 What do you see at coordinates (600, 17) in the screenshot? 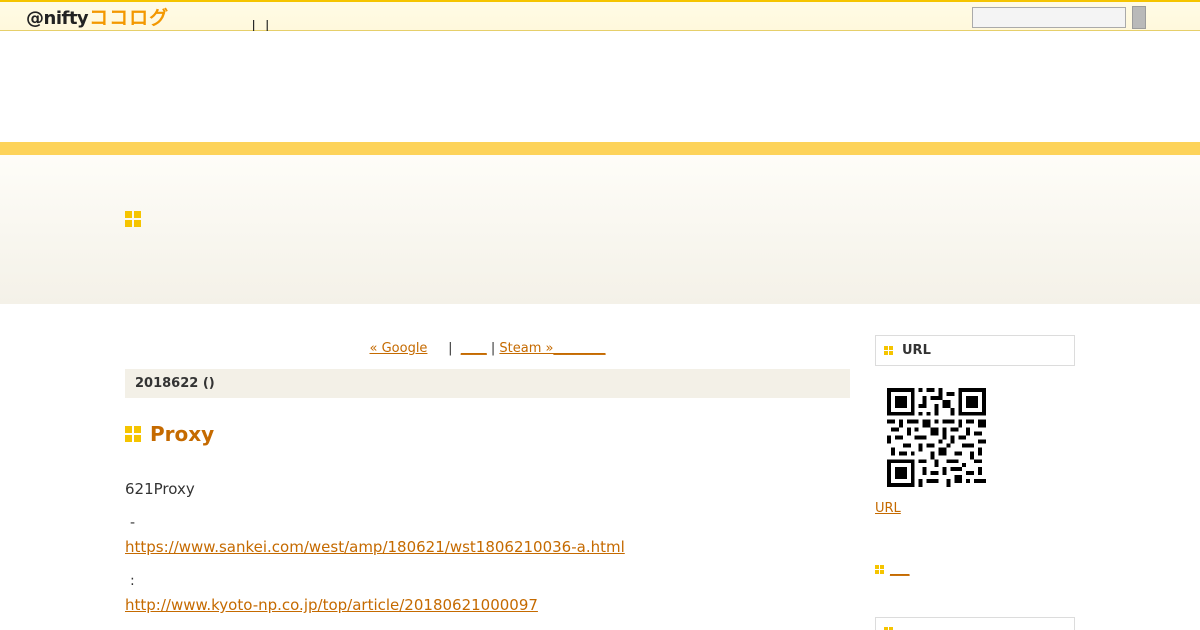
I see `nifty-topbar: @nifty ココログ | | __` at bounding box center [600, 17].